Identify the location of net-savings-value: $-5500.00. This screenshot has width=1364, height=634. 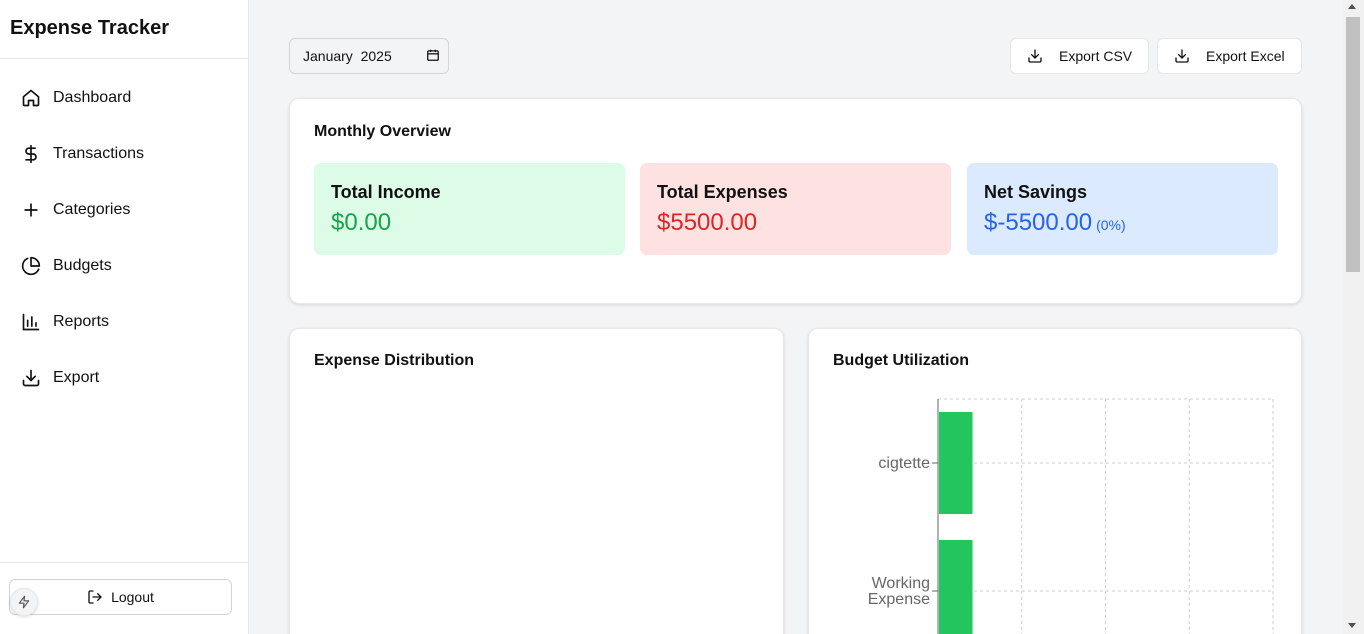
(1038, 222).